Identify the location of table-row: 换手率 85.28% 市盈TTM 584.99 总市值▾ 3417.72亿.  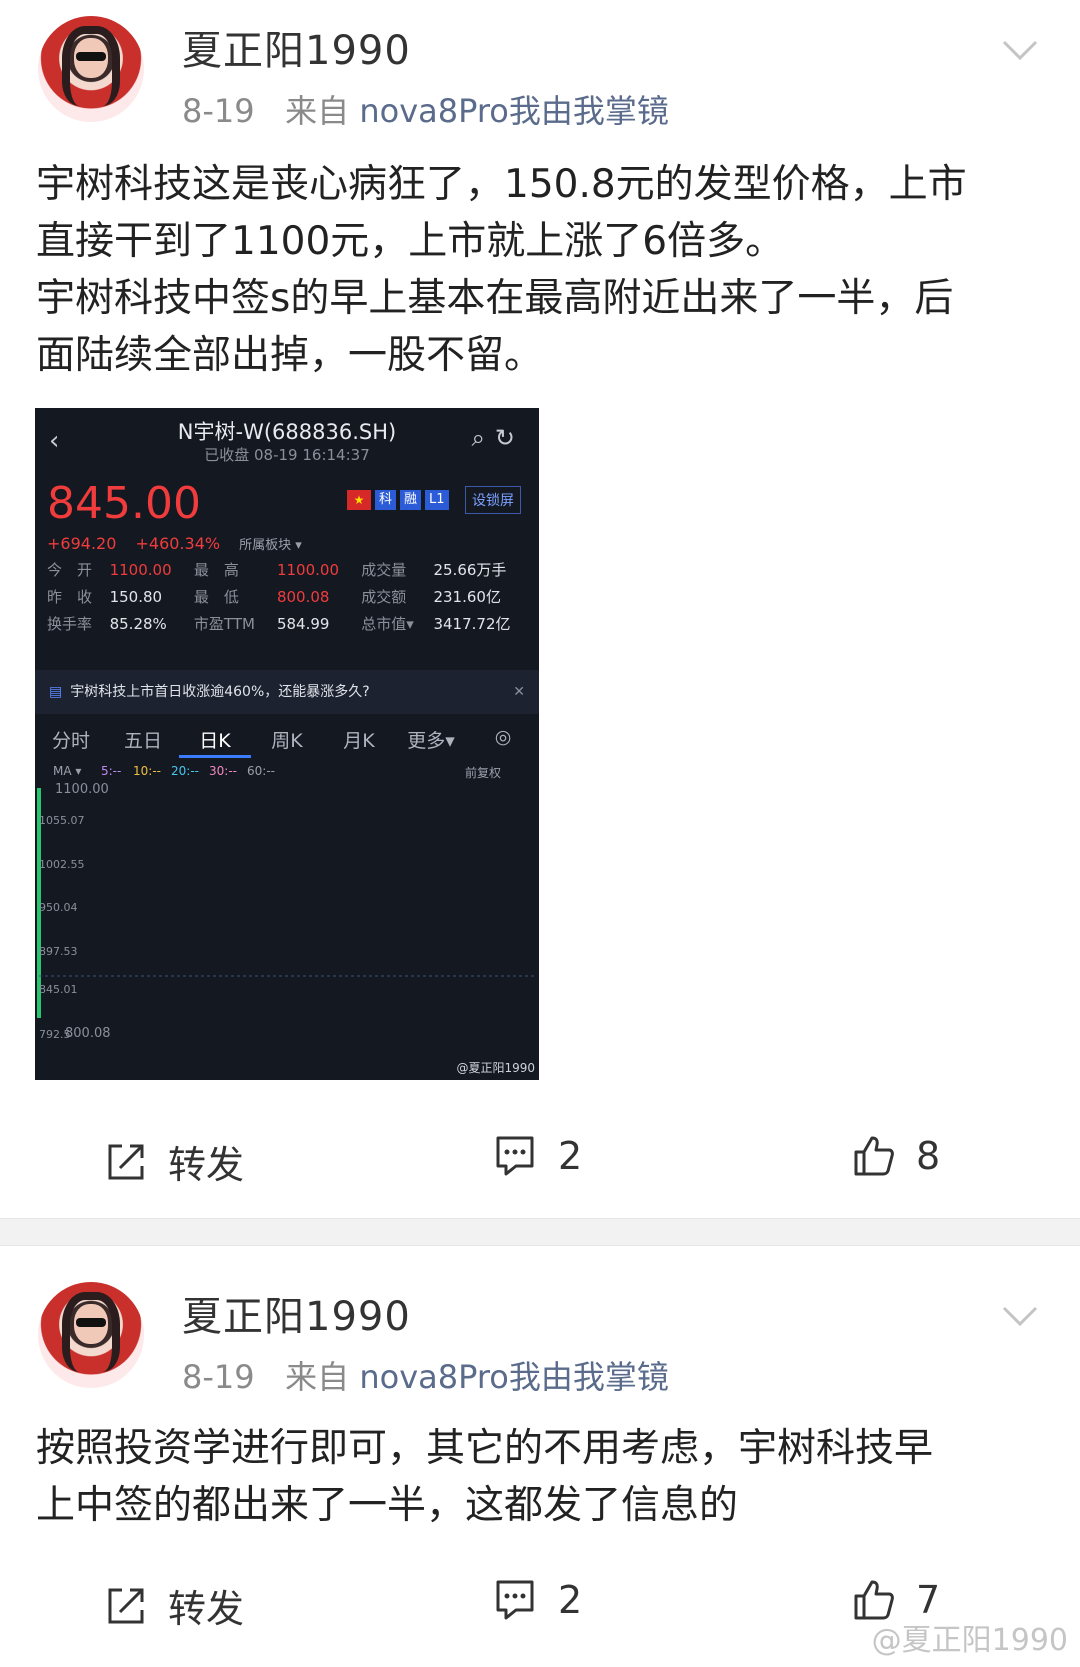
(290, 623).